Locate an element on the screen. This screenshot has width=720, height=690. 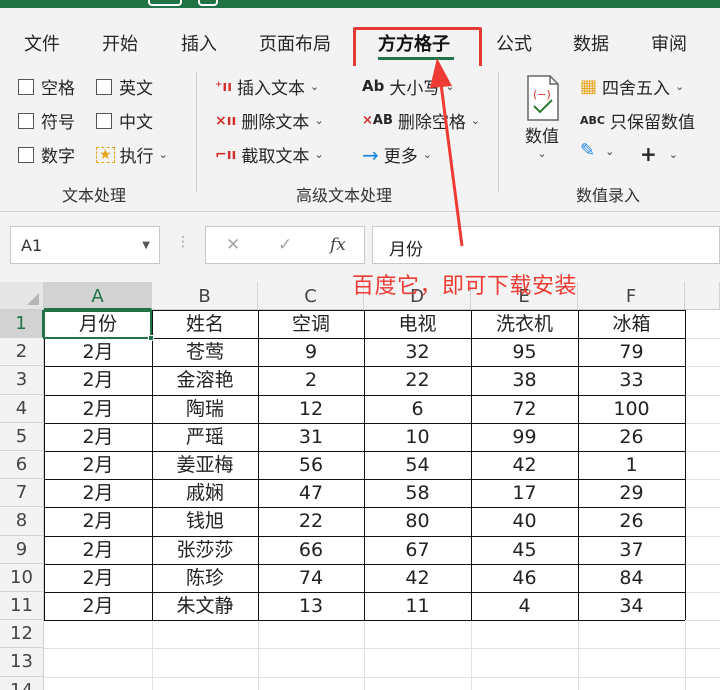
tab-home: 开始 is located at coordinates (120, 43).